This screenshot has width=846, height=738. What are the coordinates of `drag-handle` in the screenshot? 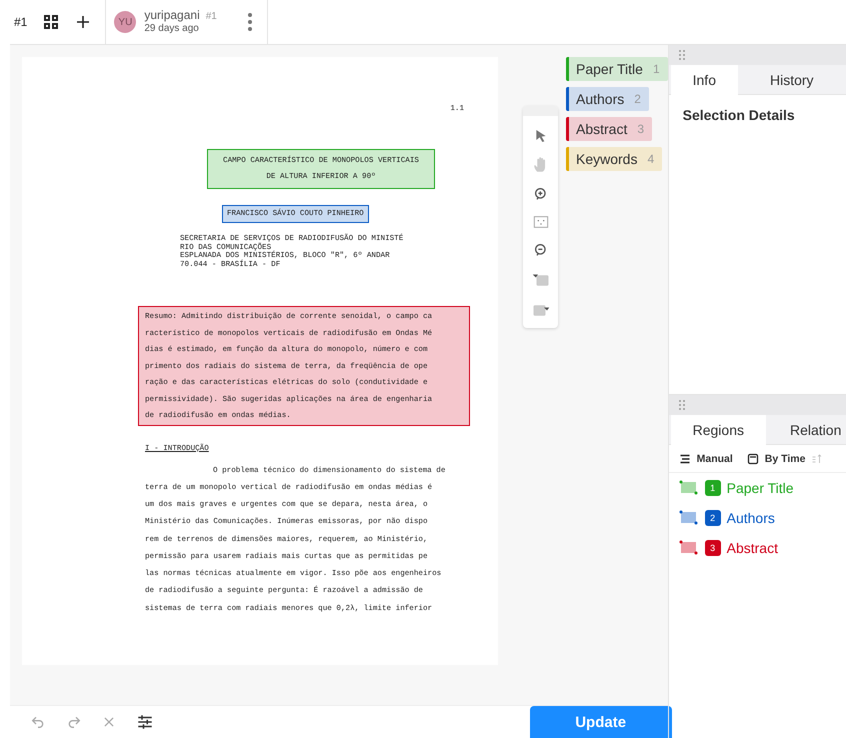 It's located at (540, 111).